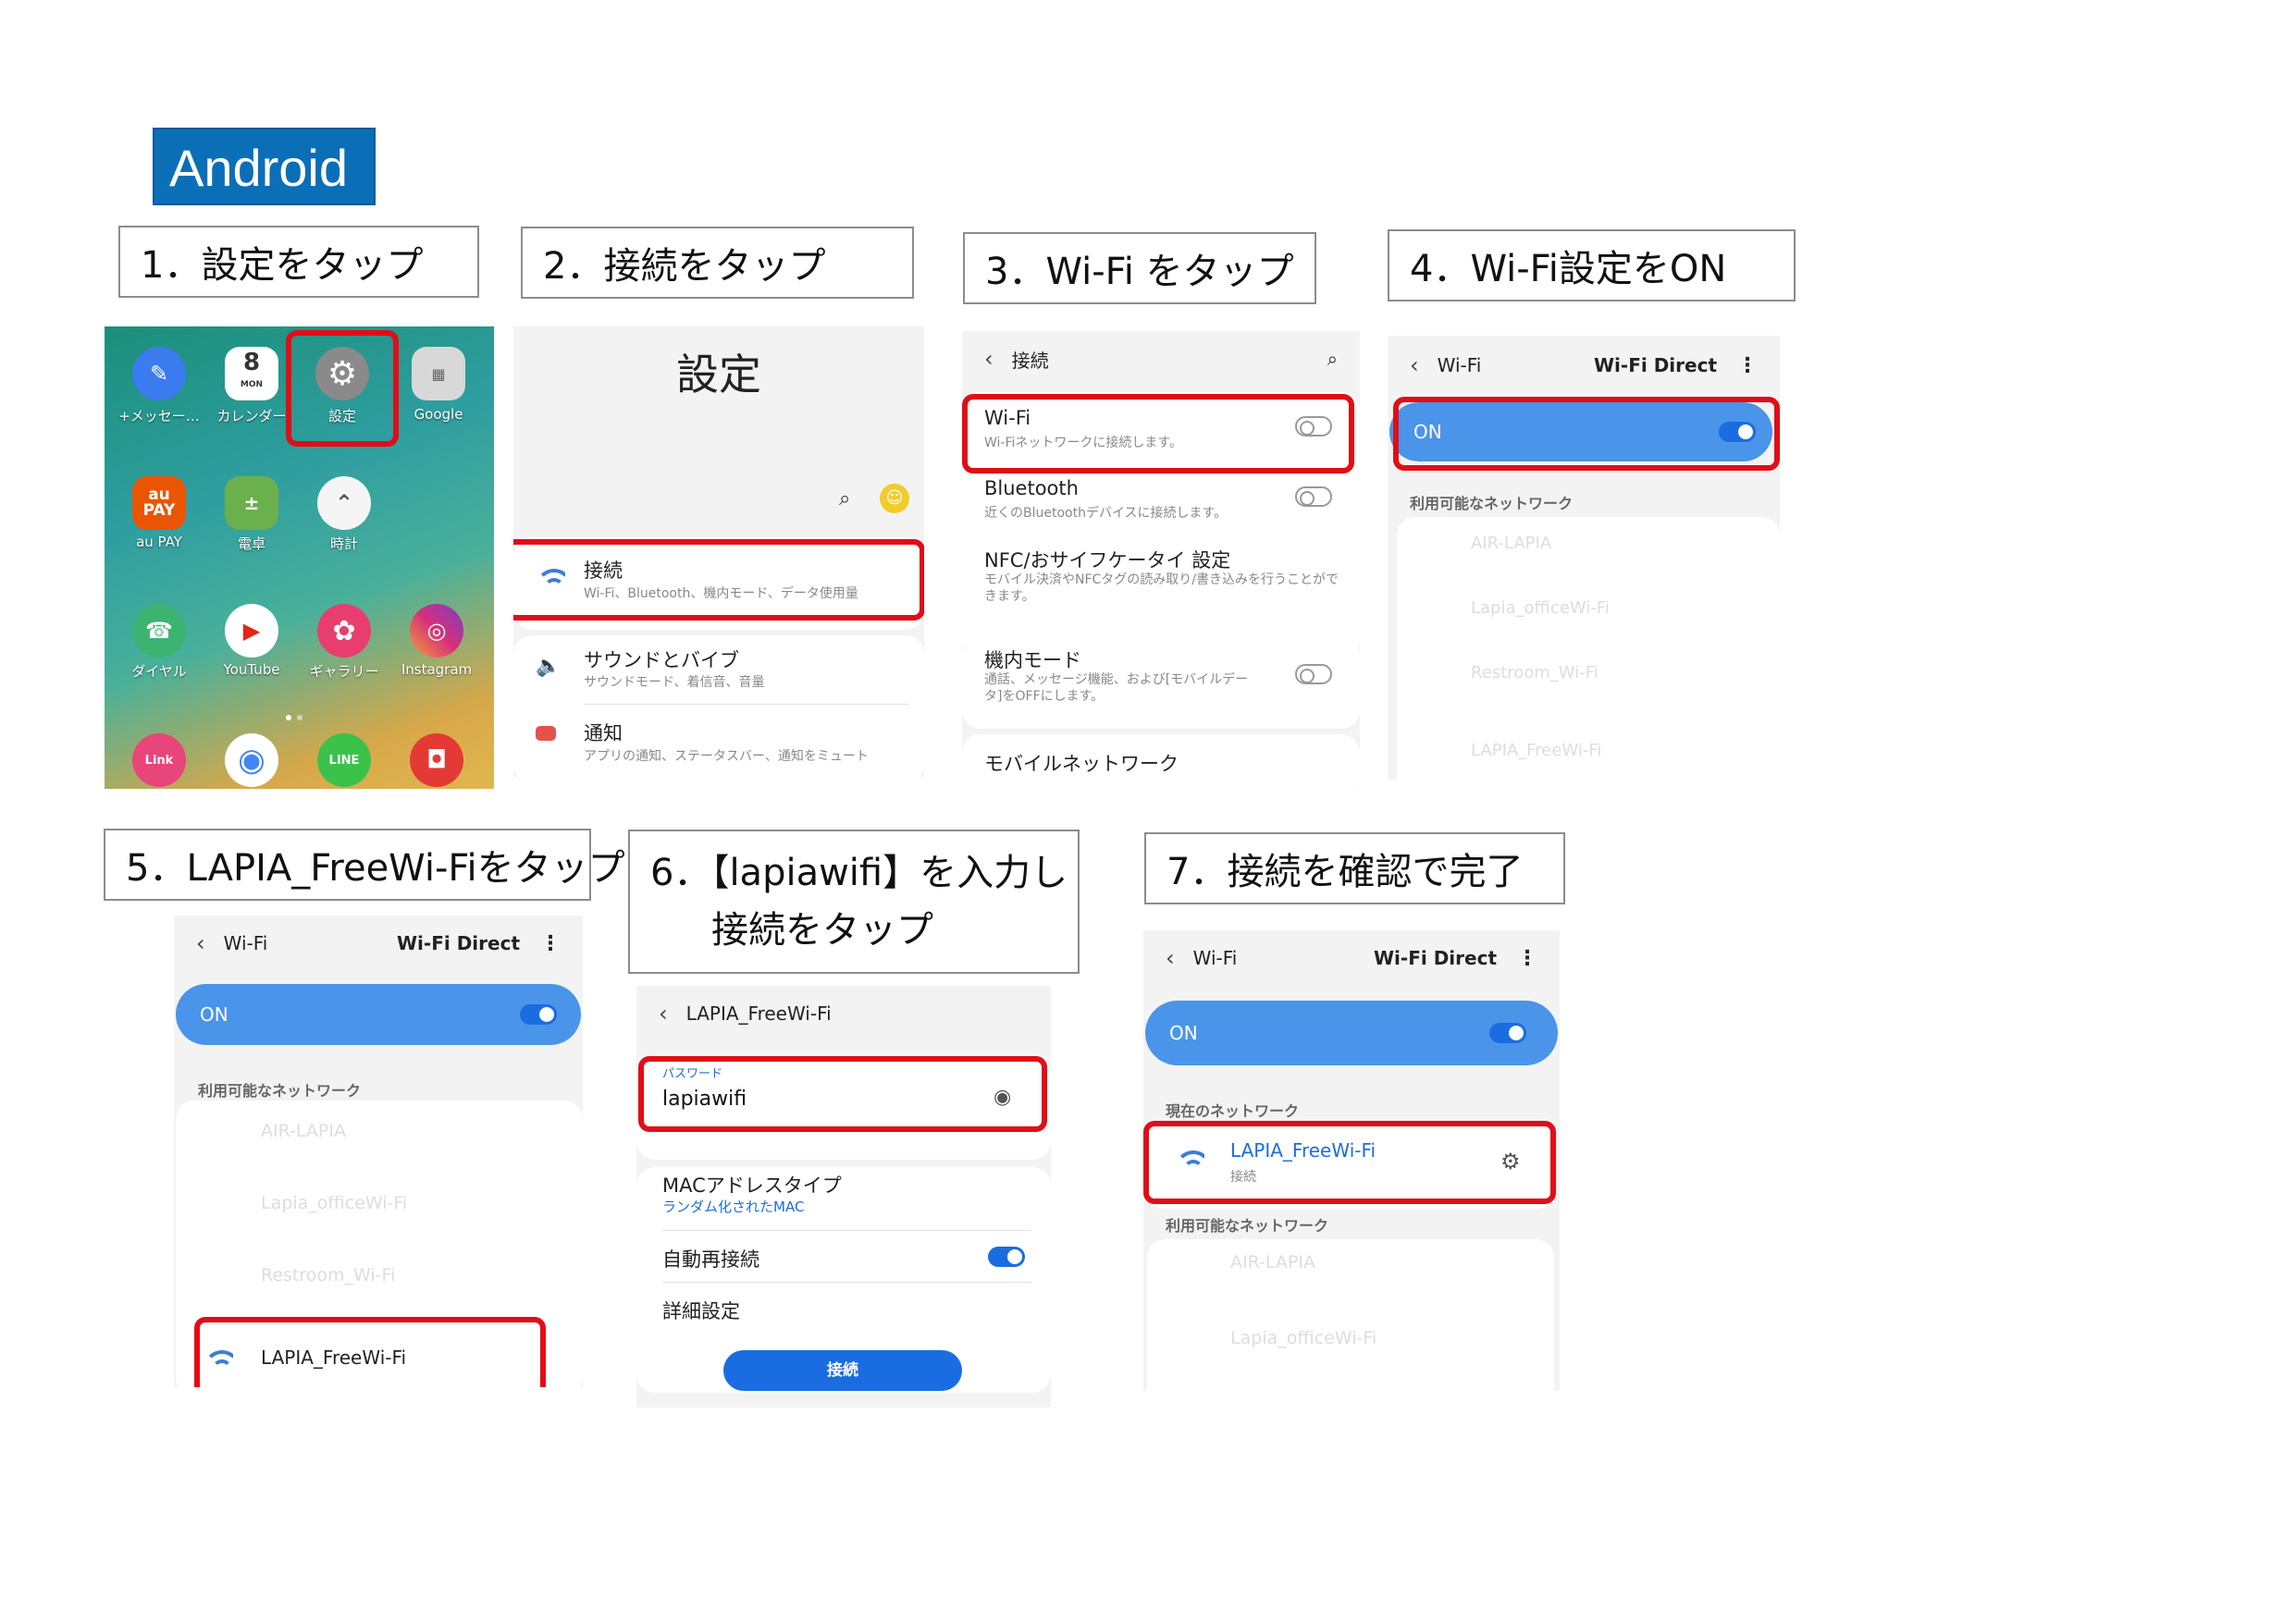 This screenshot has height=1623, width=2296. What do you see at coordinates (159, 631) in the screenshot?
I see `phone-icon: ☎` at bounding box center [159, 631].